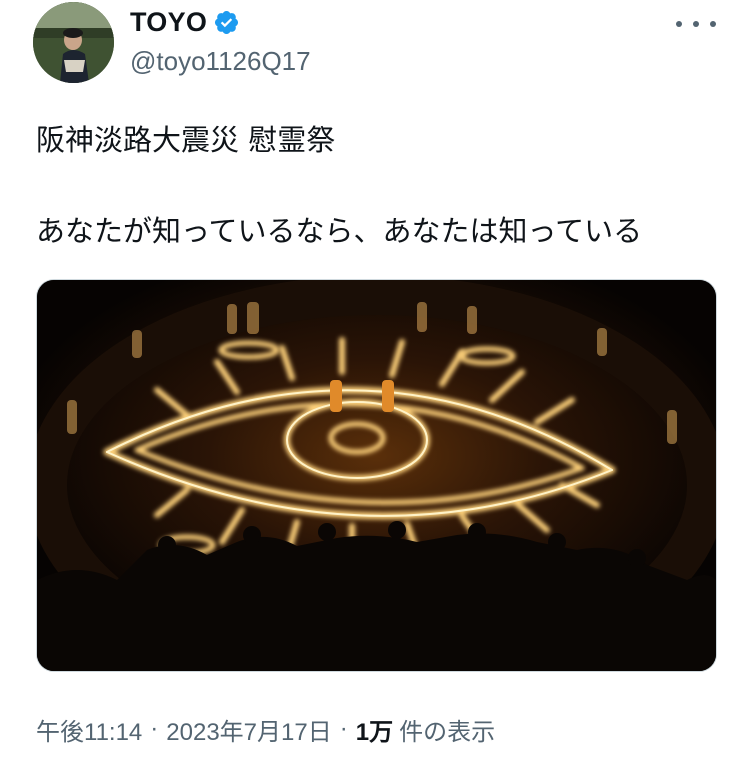  I want to click on tweet-date: 2023年7月17日, so click(248, 729).